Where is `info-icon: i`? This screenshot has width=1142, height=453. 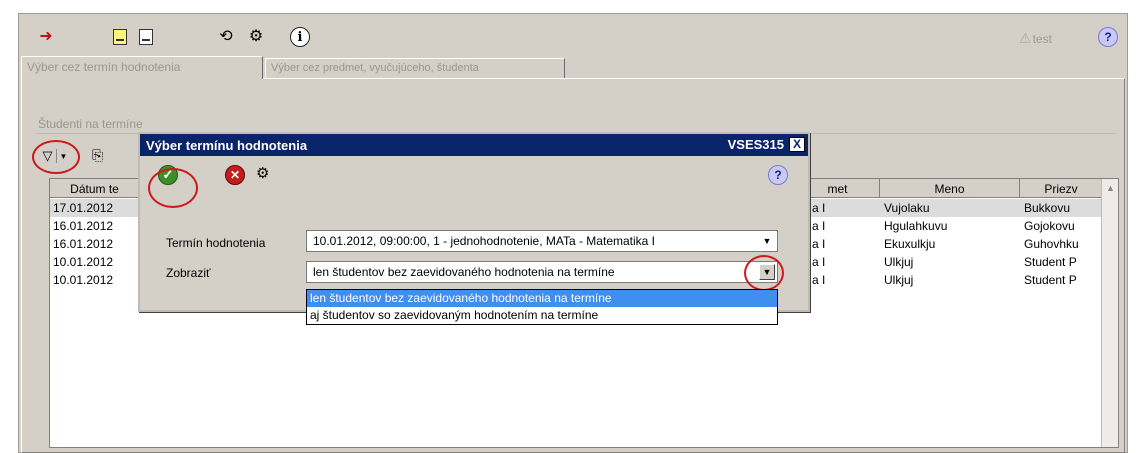 info-icon: i is located at coordinates (300, 37).